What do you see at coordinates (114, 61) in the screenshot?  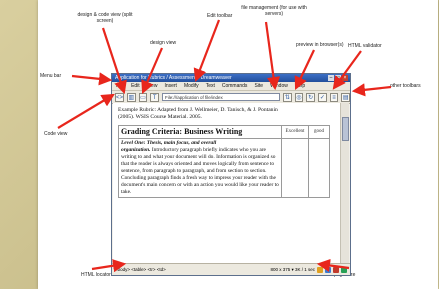 I see `arrow-design-code-view` at bounding box center [114, 61].